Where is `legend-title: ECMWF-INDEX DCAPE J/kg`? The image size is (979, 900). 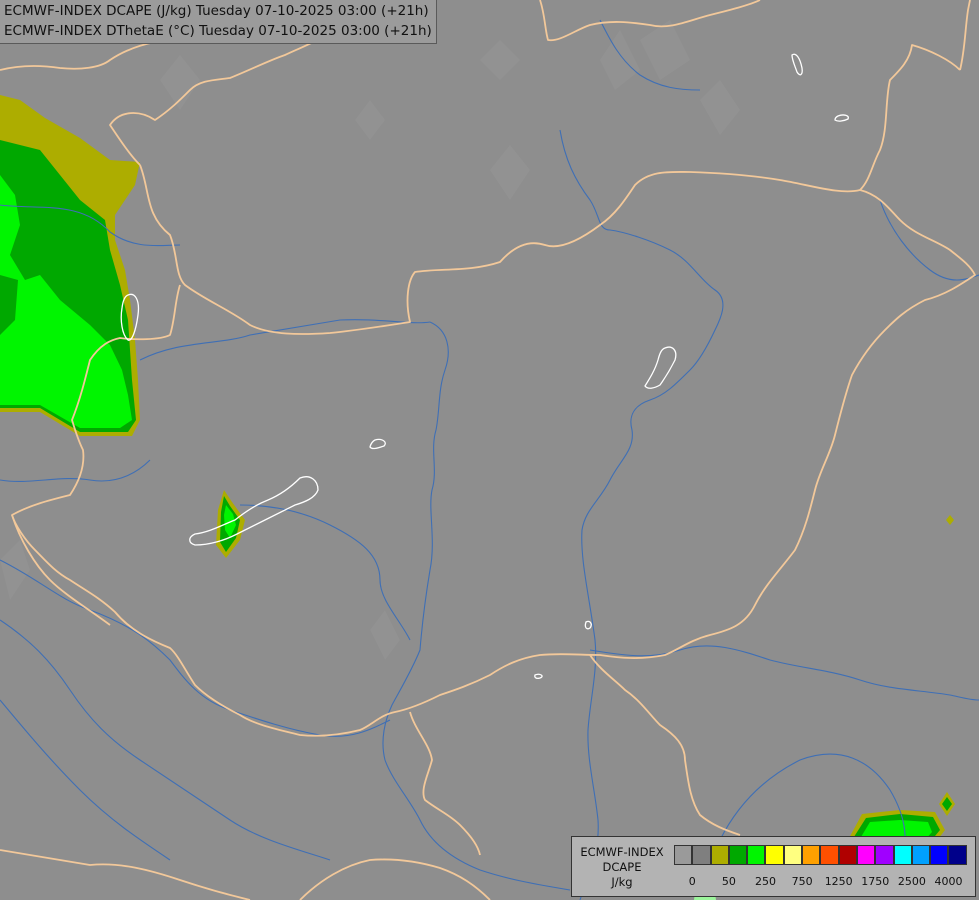
legend-title: ECMWF-INDEX DCAPE J/kg is located at coordinates (622, 867).